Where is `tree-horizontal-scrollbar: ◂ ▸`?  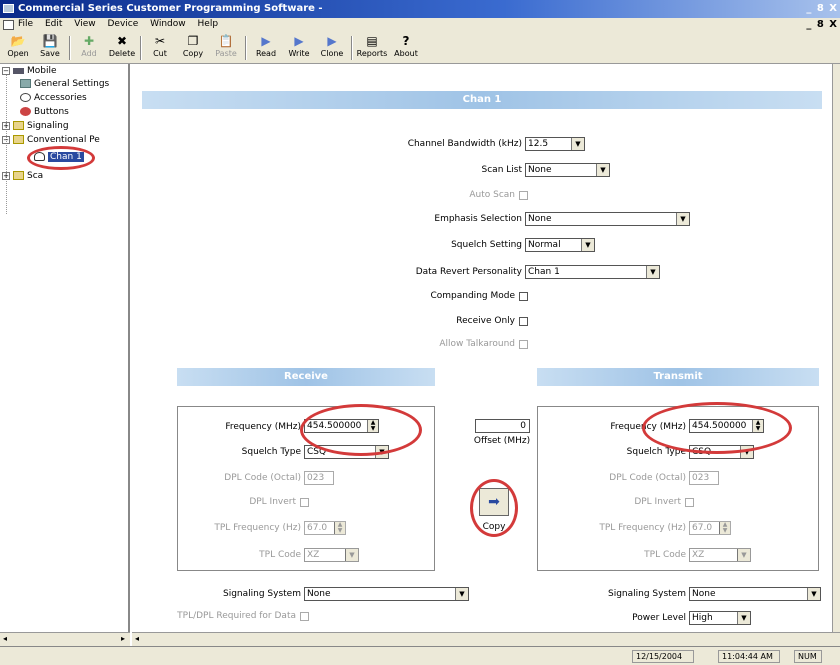
tree-horizontal-scrollbar: ◂ ▸ is located at coordinates (65, 639).